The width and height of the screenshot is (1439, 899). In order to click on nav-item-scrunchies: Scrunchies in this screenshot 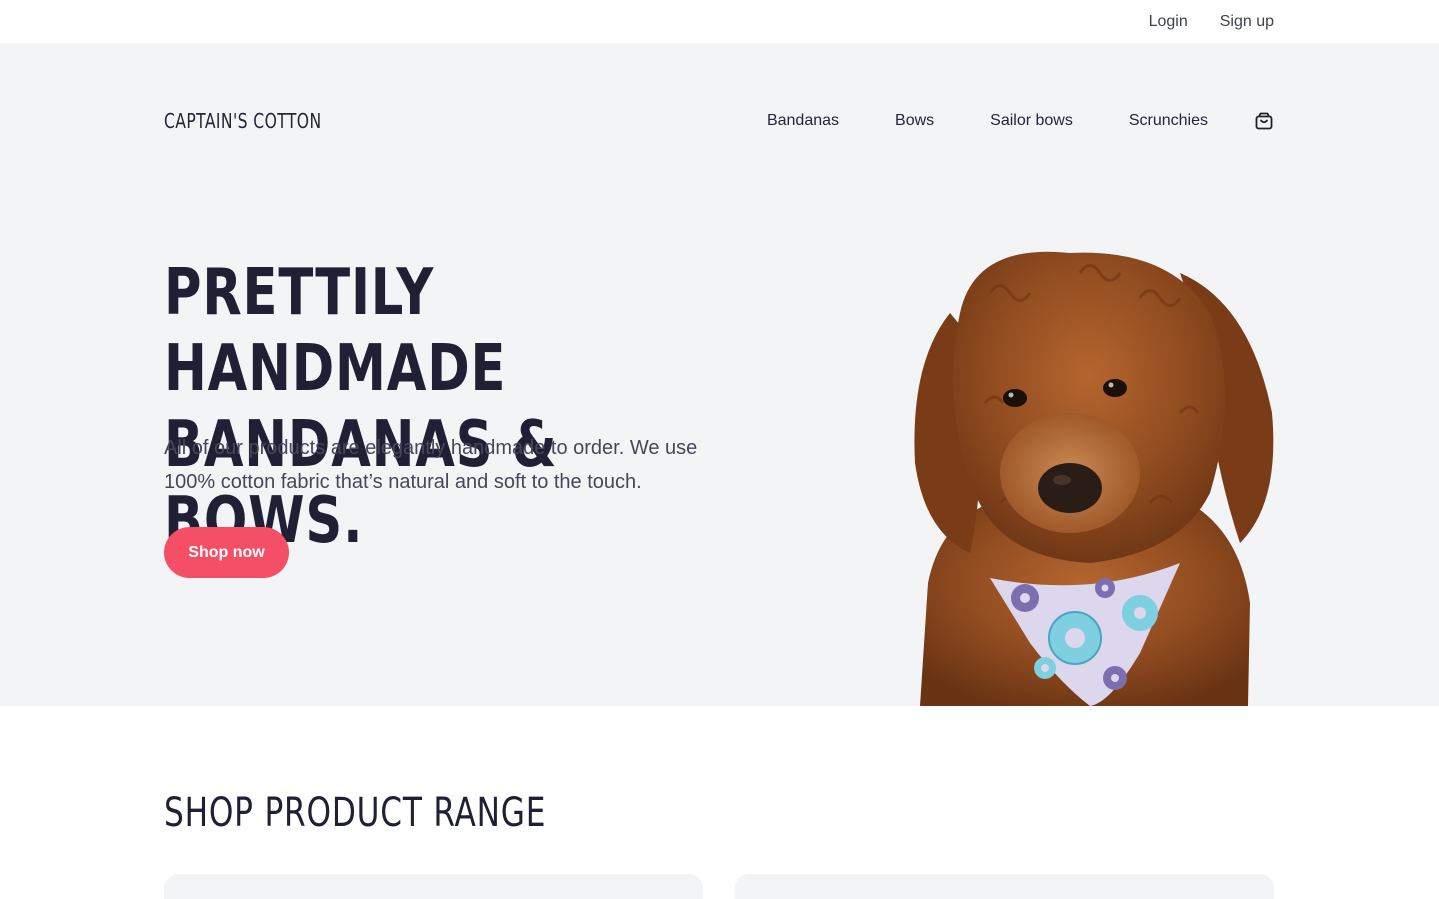, I will do `click(1168, 121)`.